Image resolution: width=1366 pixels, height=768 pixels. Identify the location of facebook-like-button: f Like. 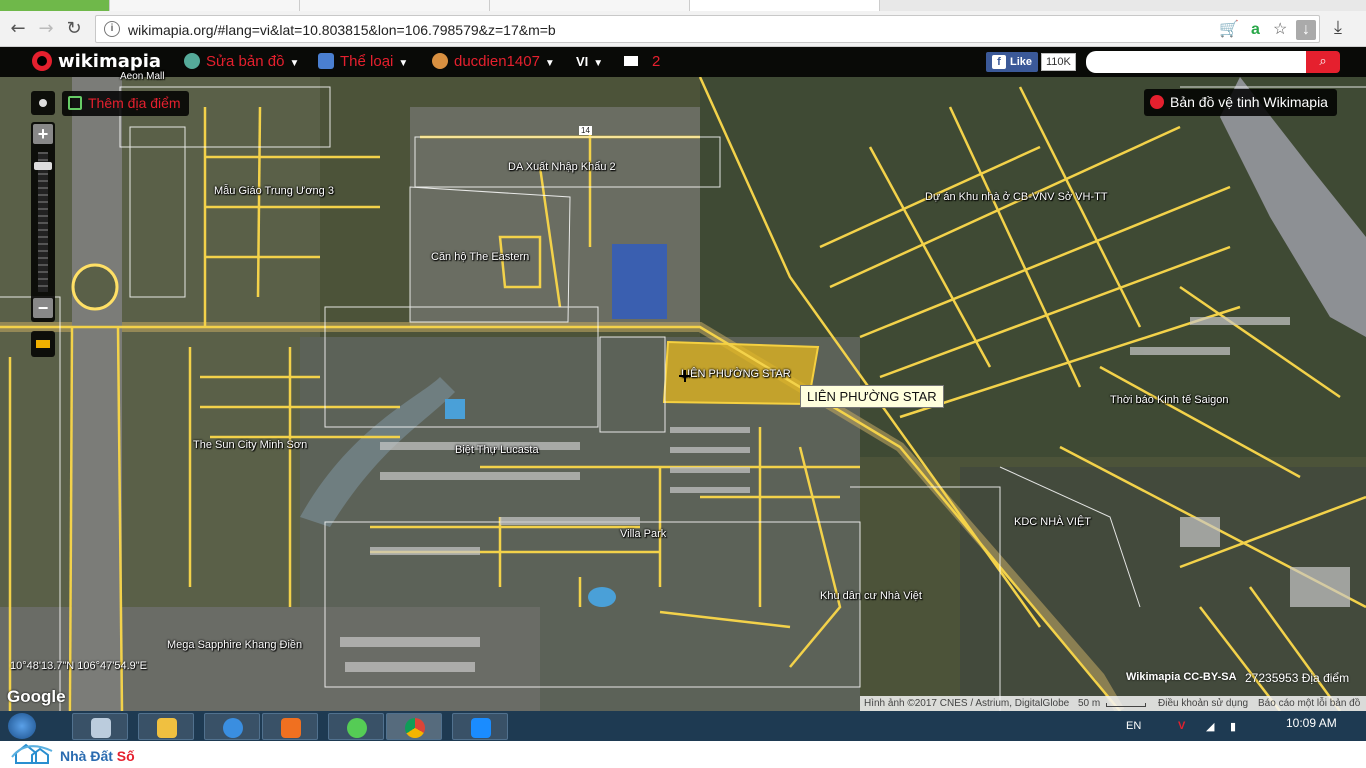
(1012, 62).